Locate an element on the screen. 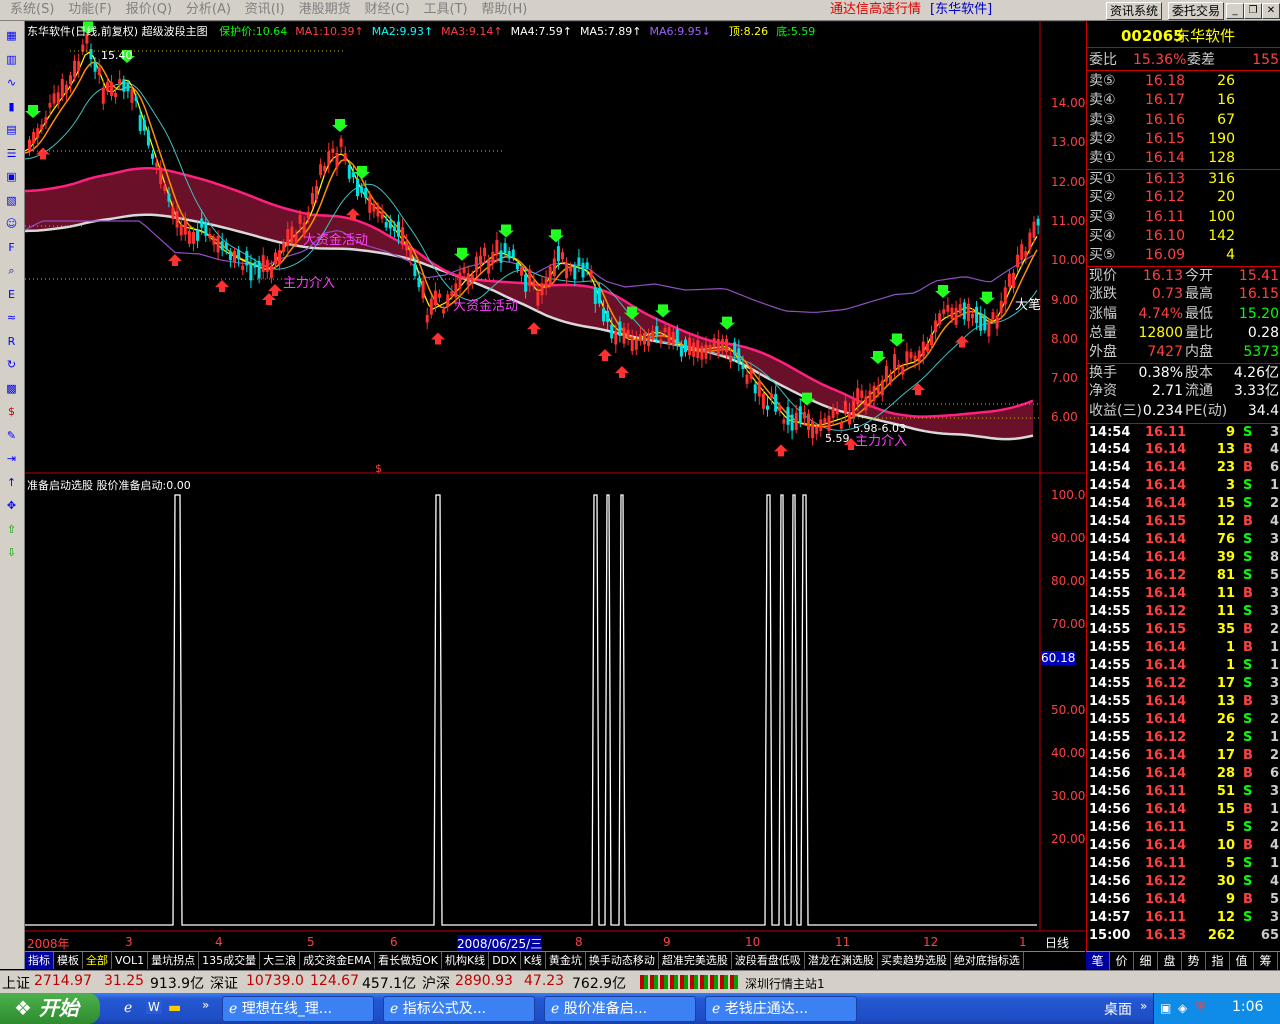 Image resolution: width=1280 pixels, height=1024 pixels. indicator-tab: 潜龙在渊选股 is located at coordinates (841, 960).